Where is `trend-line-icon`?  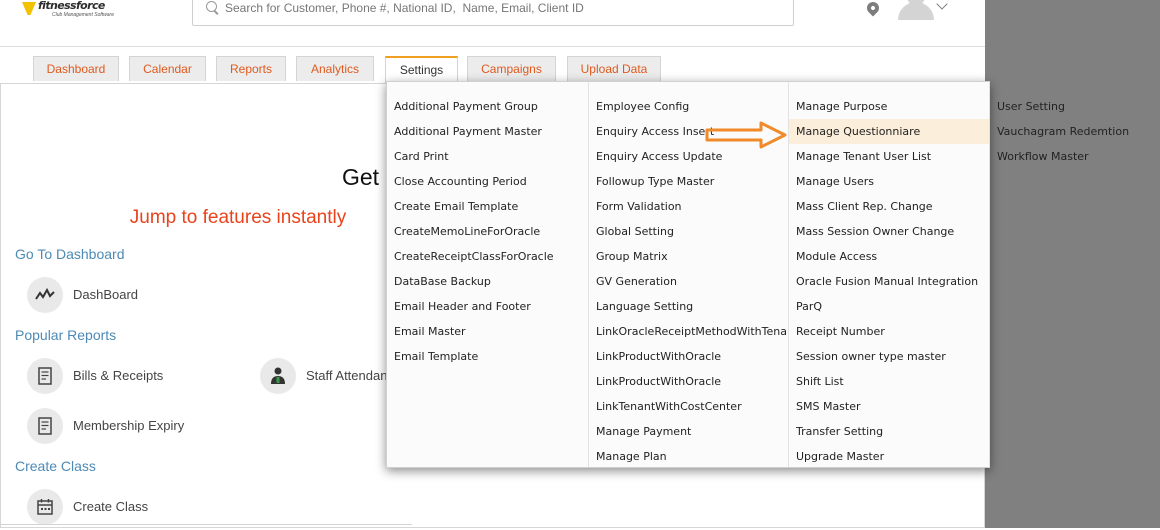 trend-line-icon is located at coordinates (45, 295).